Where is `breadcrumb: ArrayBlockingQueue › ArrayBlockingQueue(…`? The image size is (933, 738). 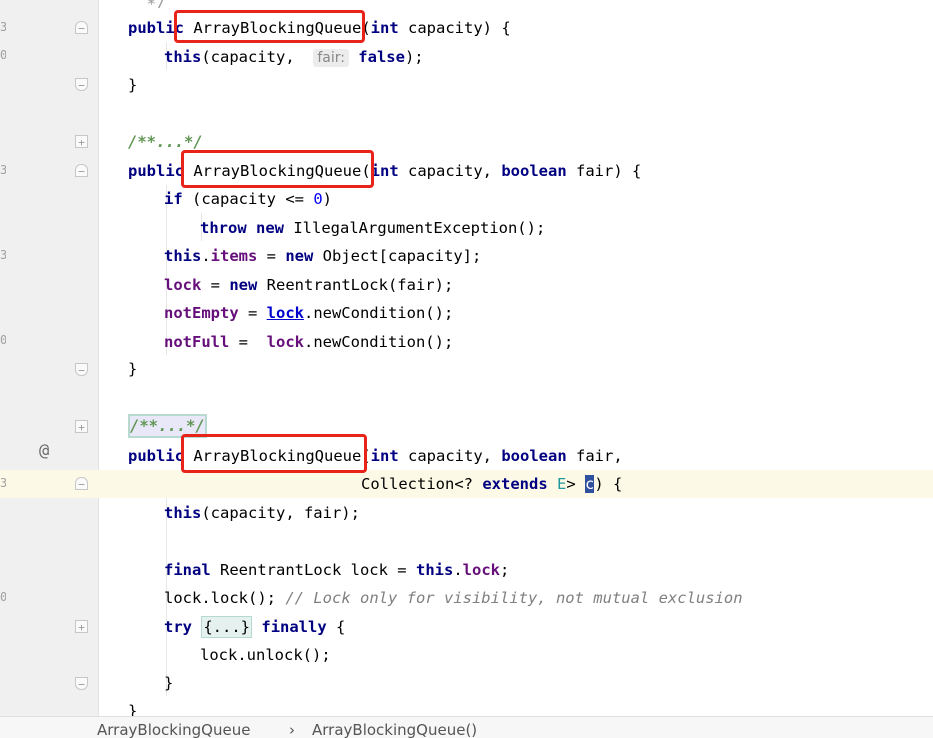 breadcrumb: ArrayBlockingQueue › ArrayBlockingQueue(… is located at coordinates (466, 727).